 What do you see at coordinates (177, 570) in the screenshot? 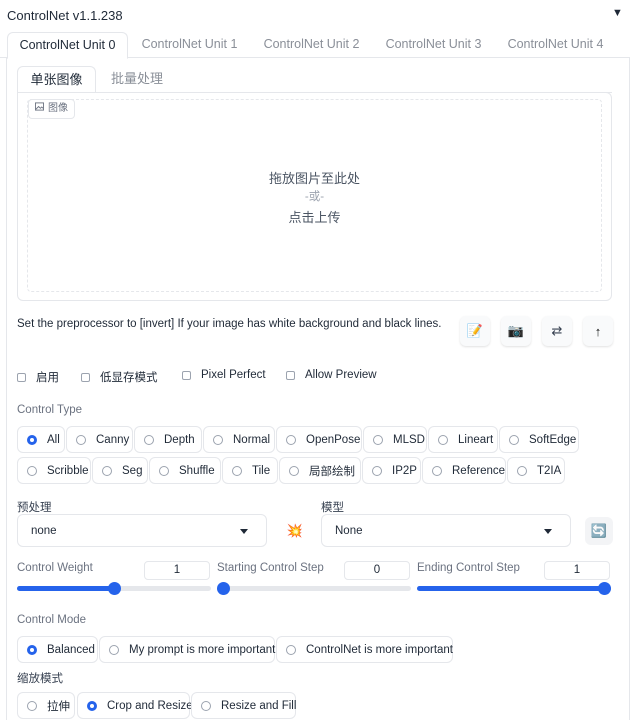
I see `control-weight-input: 1` at bounding box center [177, 570].